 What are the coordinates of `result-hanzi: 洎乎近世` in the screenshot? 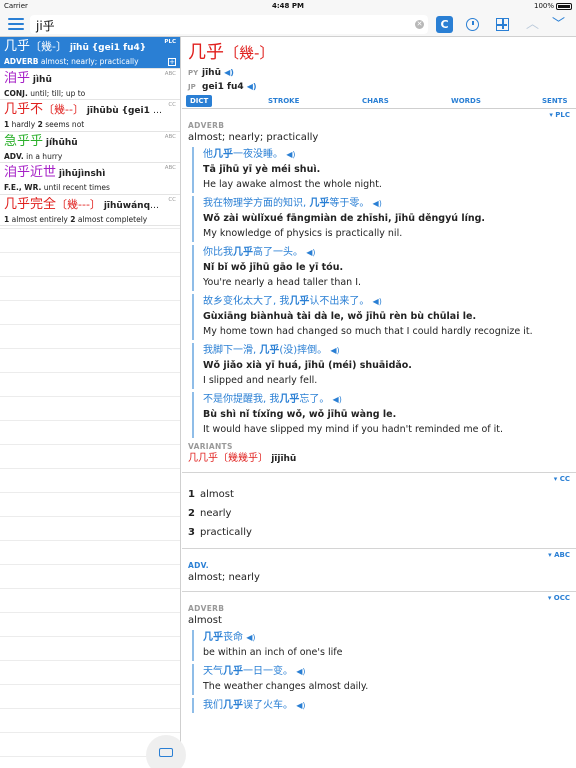 It's located at (30, 172).